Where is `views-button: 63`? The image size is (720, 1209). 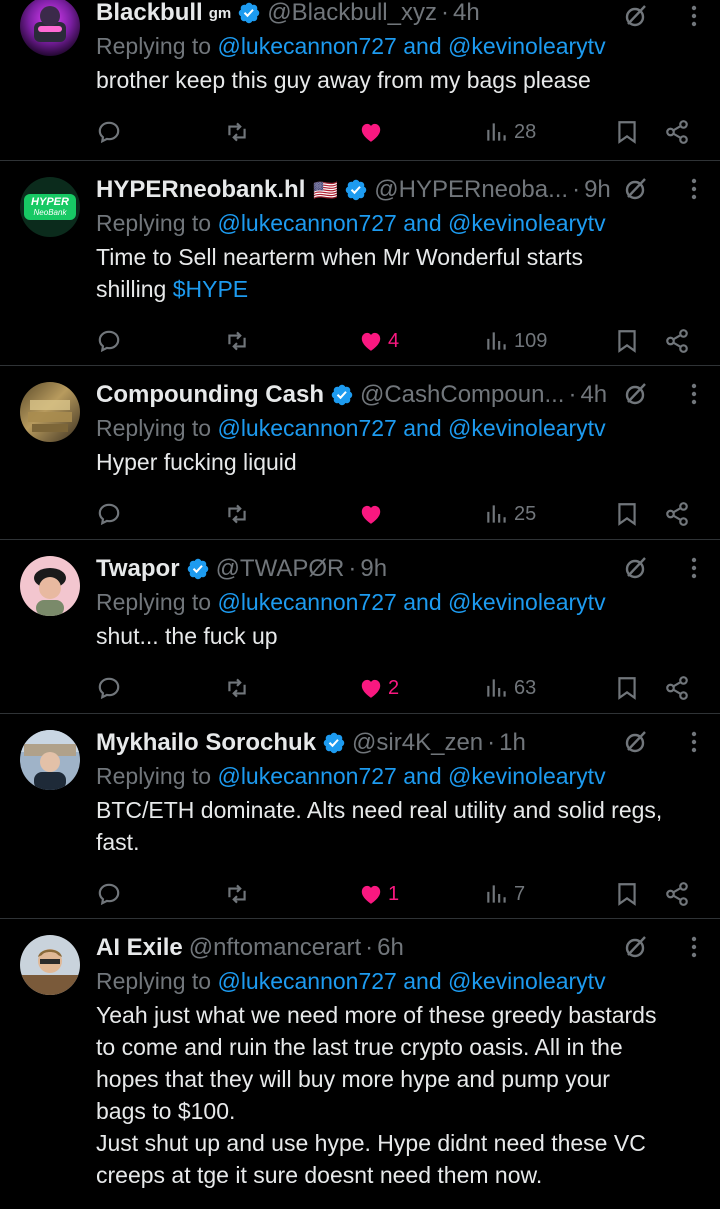
views-button: 63 is located at coordinates (510, 688).